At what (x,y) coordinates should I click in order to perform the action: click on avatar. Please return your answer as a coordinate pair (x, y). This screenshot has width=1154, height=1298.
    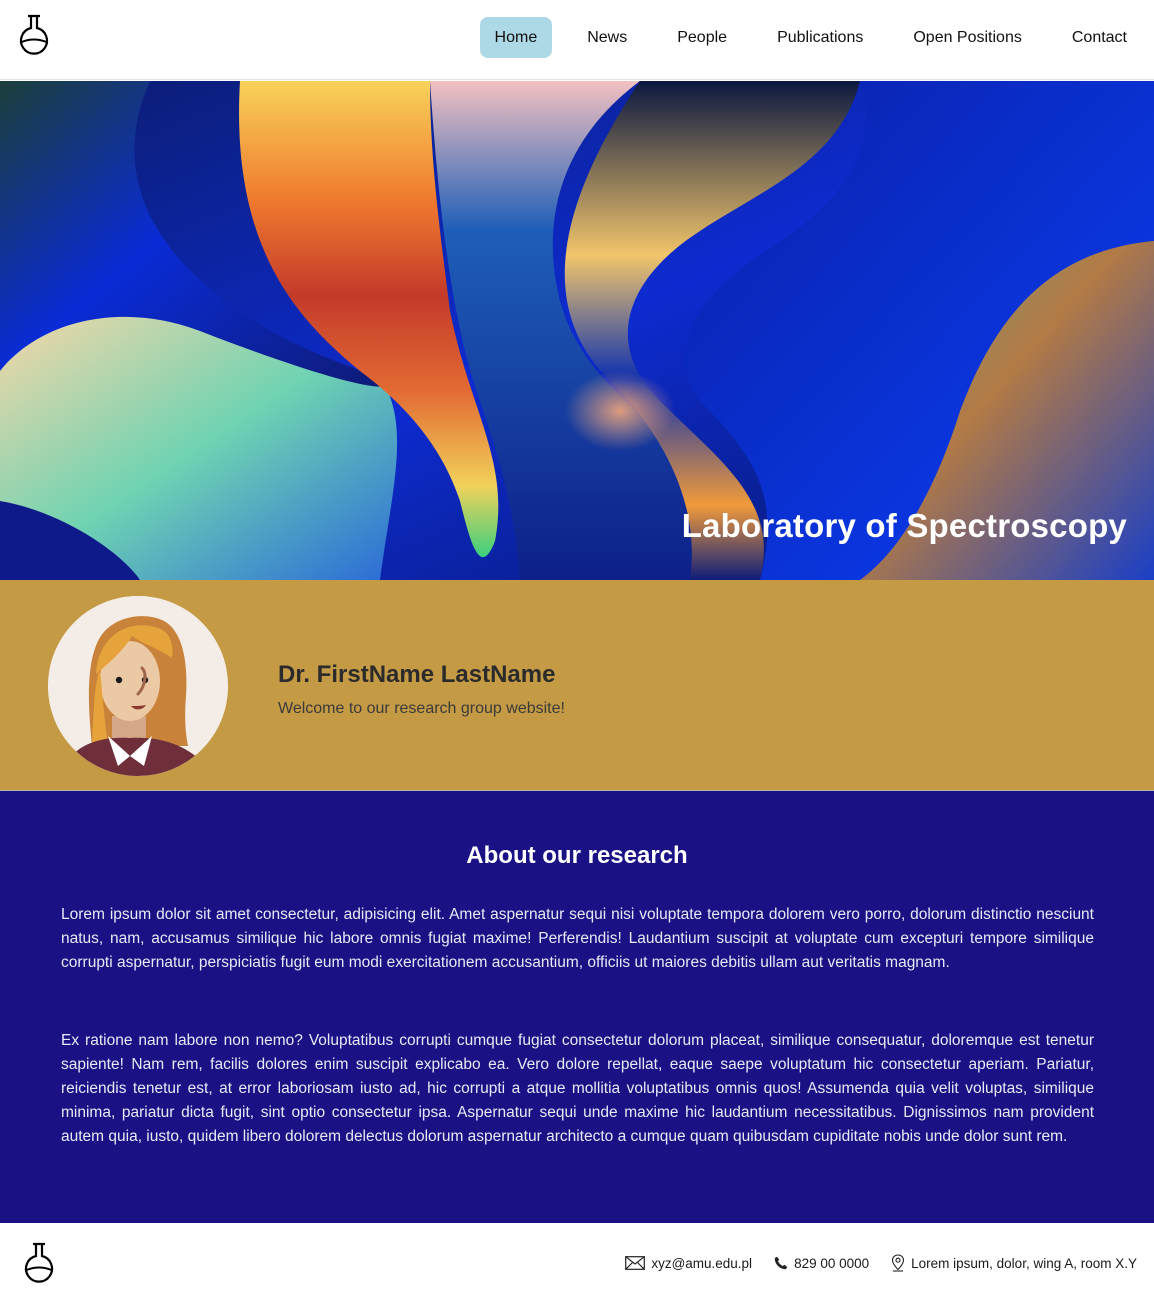
    Looking at the image, I should click on (138, 686).